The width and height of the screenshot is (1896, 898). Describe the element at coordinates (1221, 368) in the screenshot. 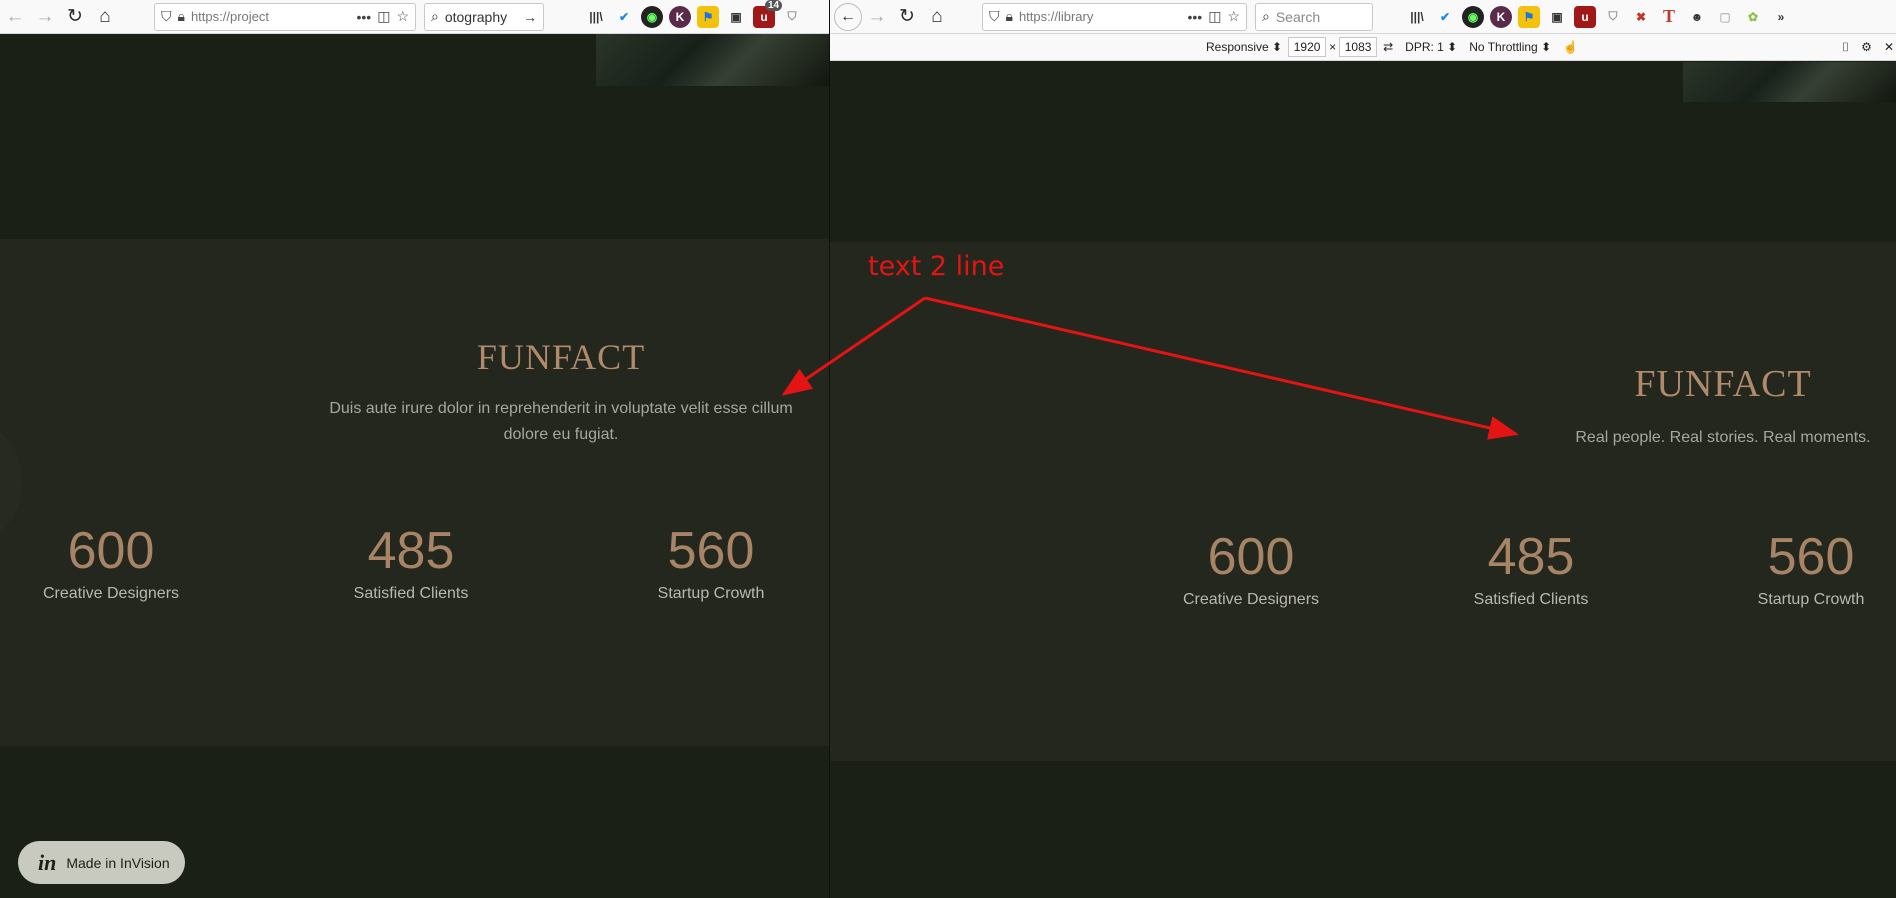

I see `arrow-to-right-description` at that location.